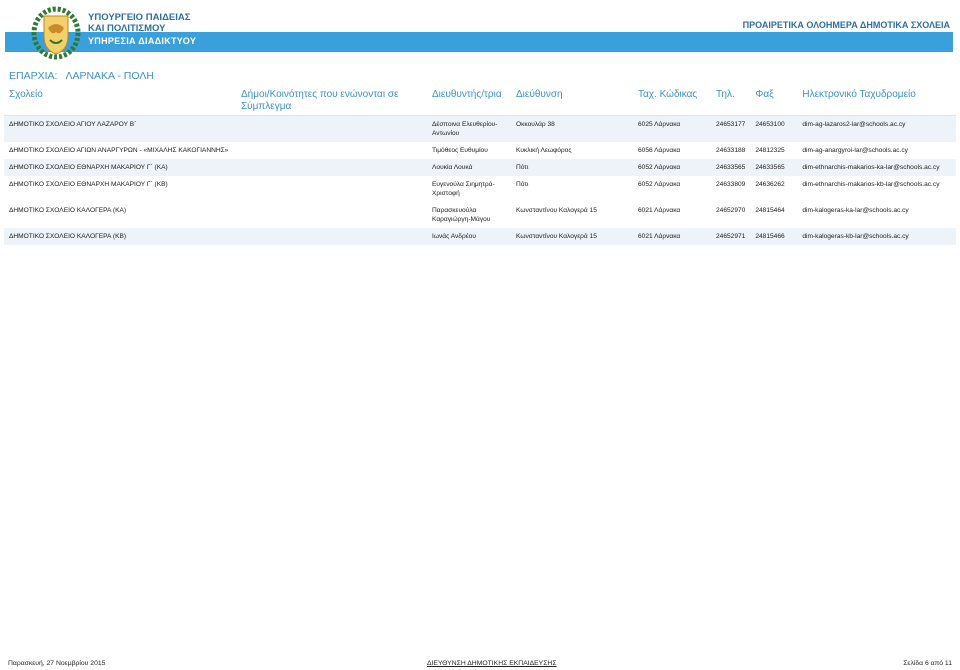 The width and height of the screenshot is (960, 670). What do you see at coordinates (572, 128) in the screenshot?
I see `address: Οκκουλάρ 38` at bounding box center [572, 128].